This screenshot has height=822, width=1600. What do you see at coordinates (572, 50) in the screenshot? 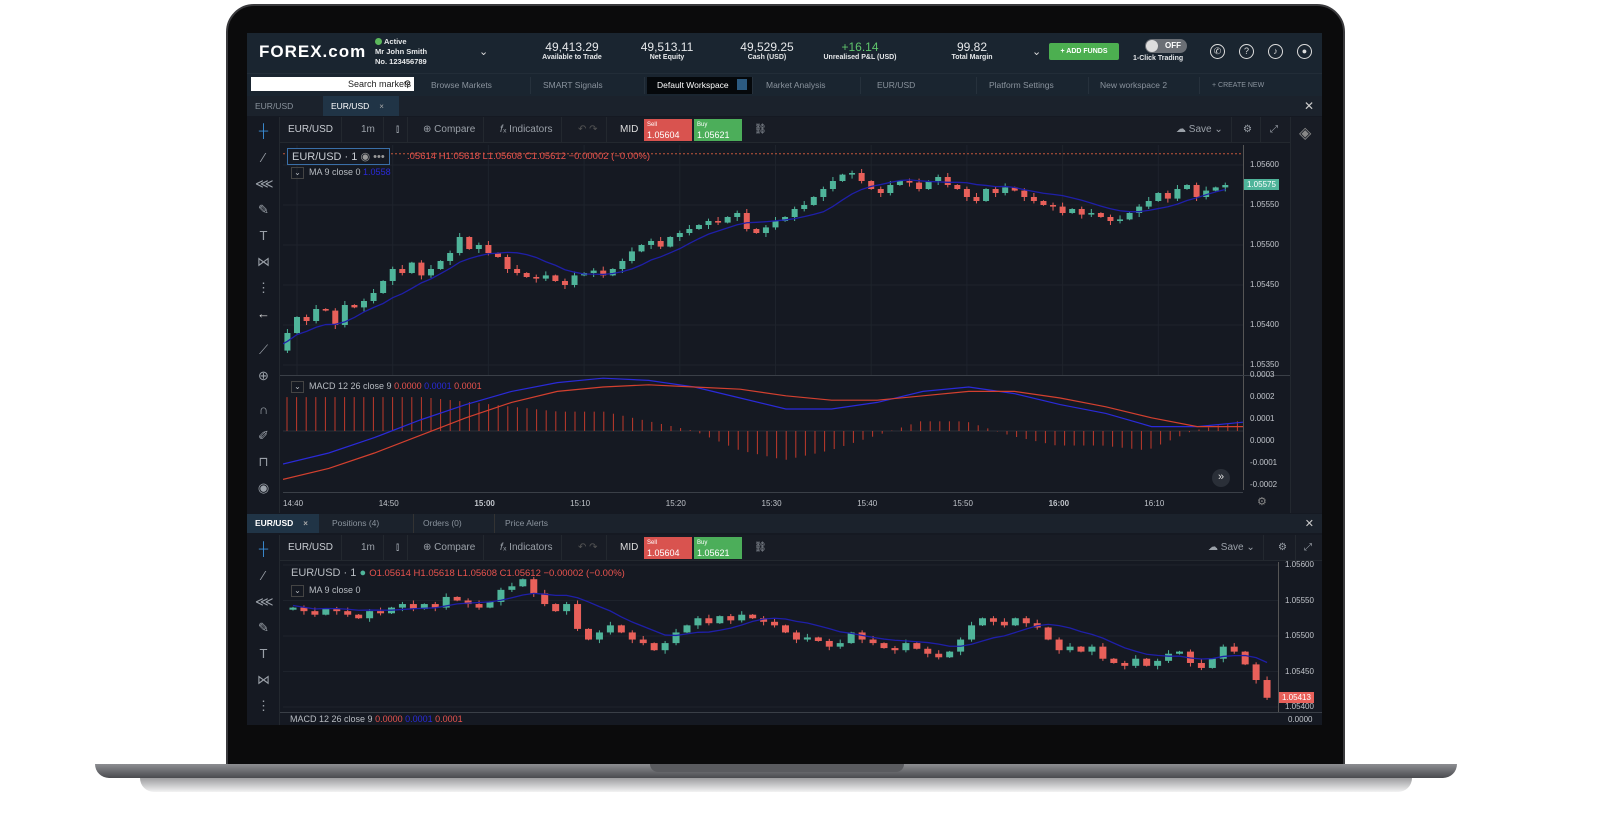
I see `stat-available: 49,413.29 Available to Trade` at bounding box center [572, 50].